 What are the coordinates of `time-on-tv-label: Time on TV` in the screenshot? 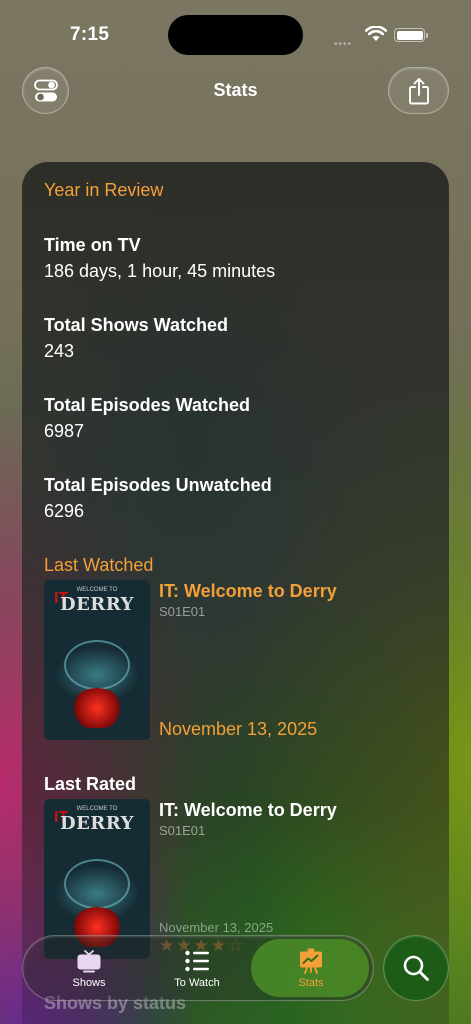 It's located at (92, 245).